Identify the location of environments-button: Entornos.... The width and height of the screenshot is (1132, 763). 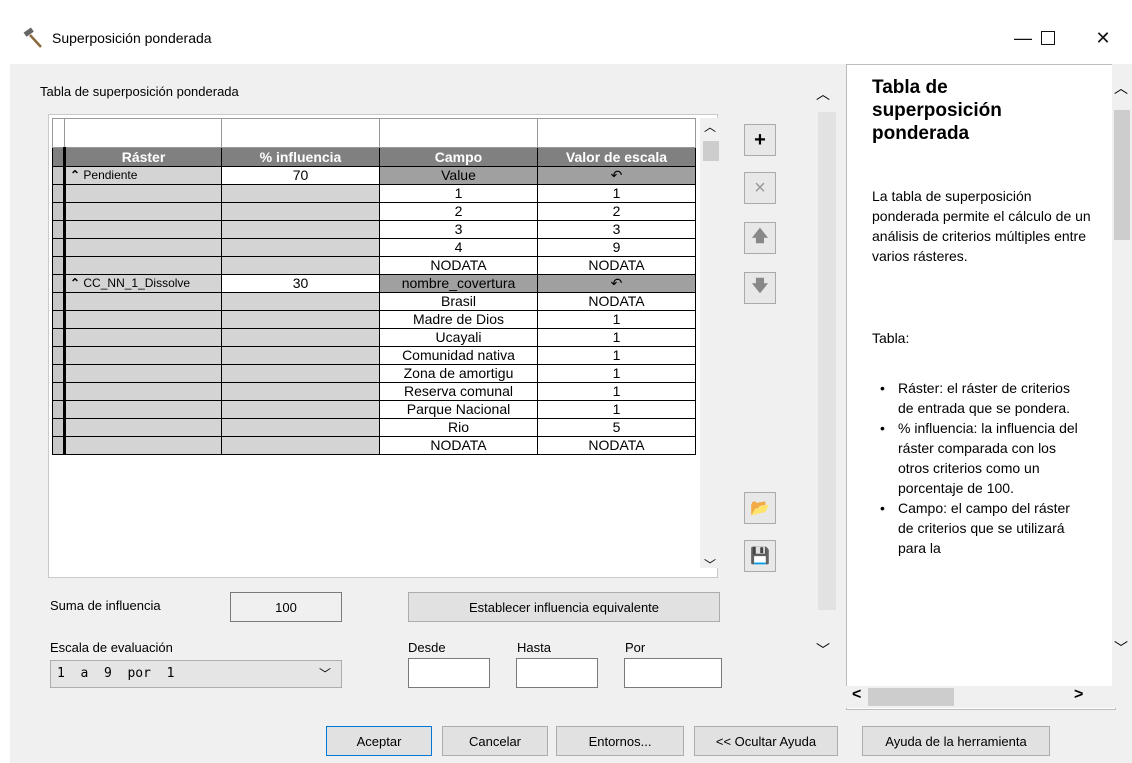
(620, 741).